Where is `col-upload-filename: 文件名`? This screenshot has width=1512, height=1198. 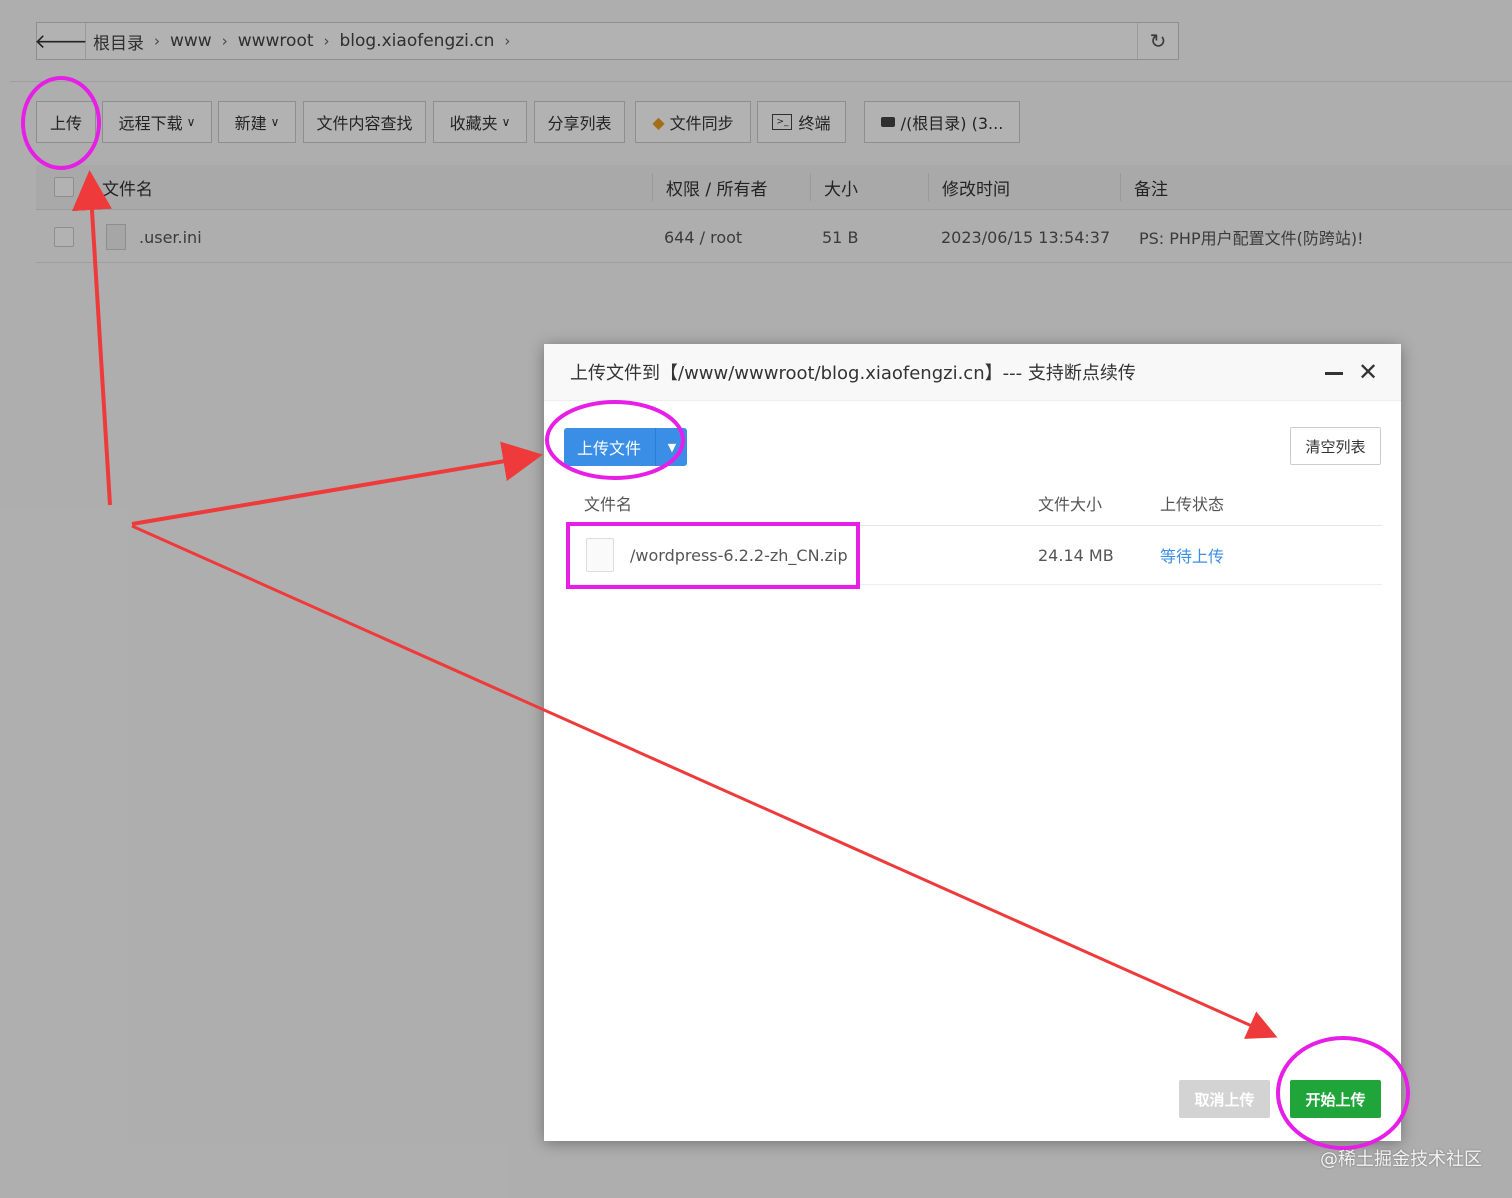 col-upload-filename: 文件名 is located at coordinates (608, 504).